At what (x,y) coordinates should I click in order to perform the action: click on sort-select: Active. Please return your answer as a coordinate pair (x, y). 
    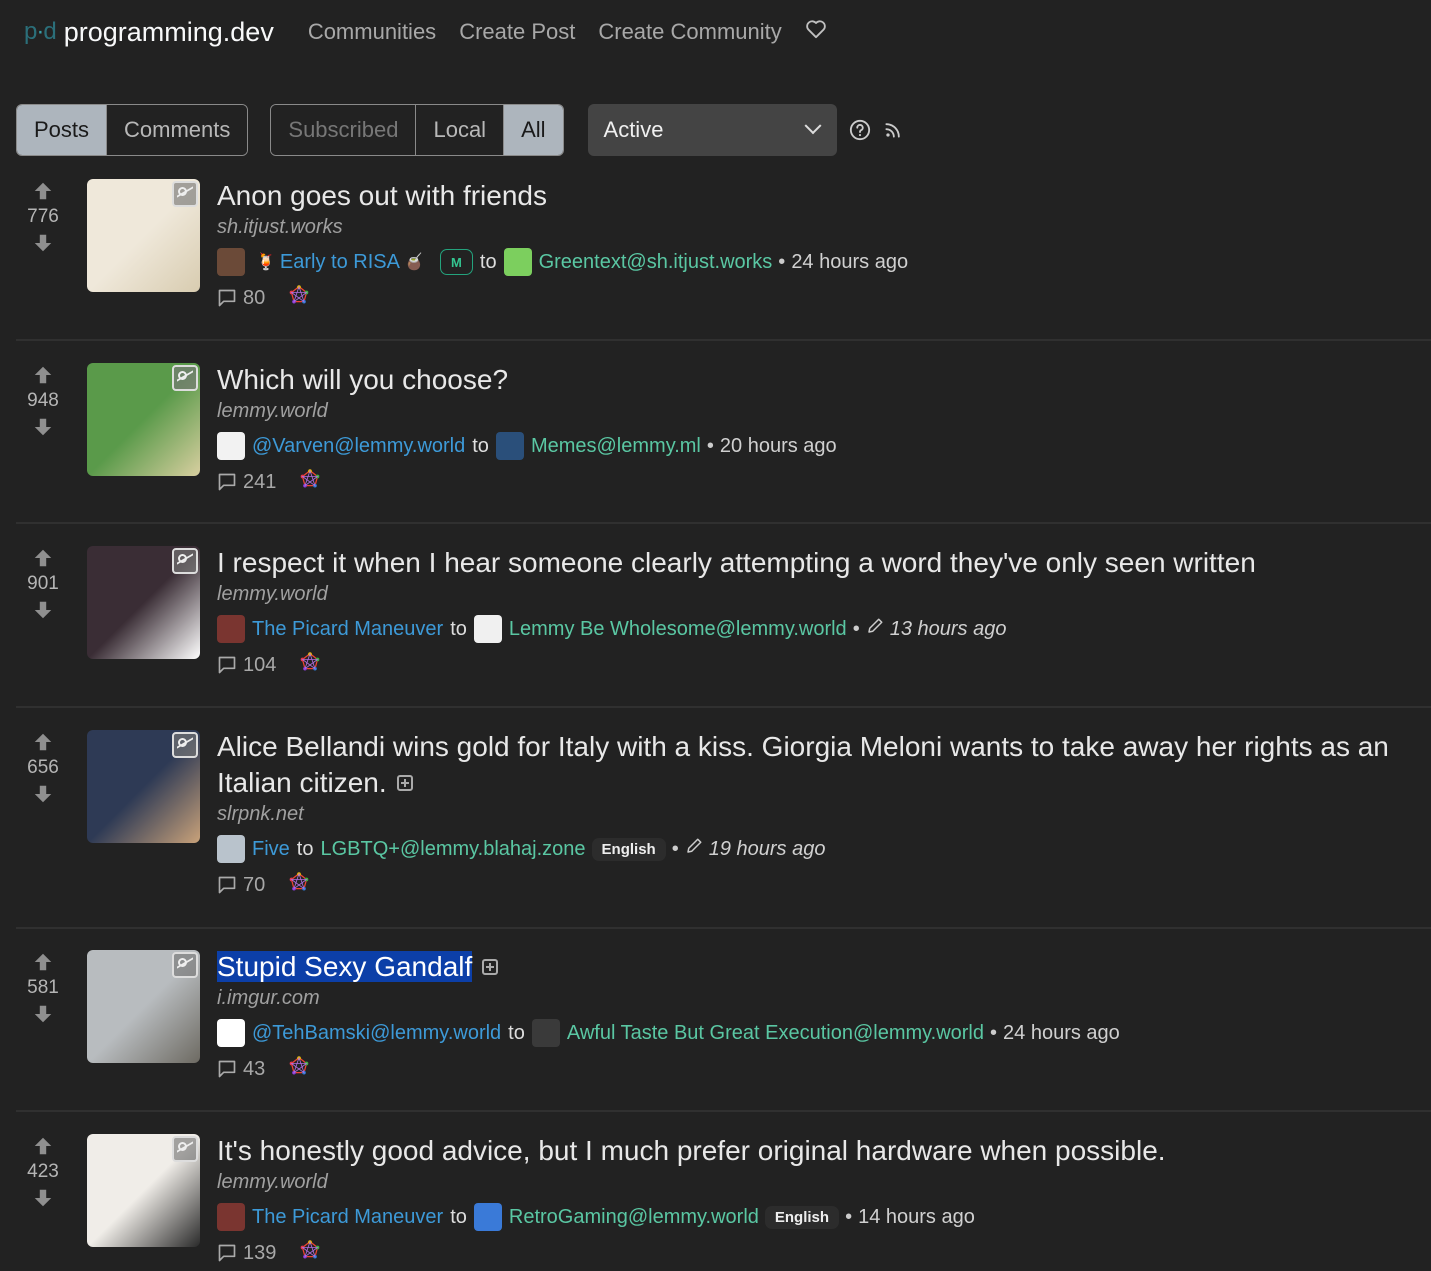
    Looking at the image, I should click on (712, 130).